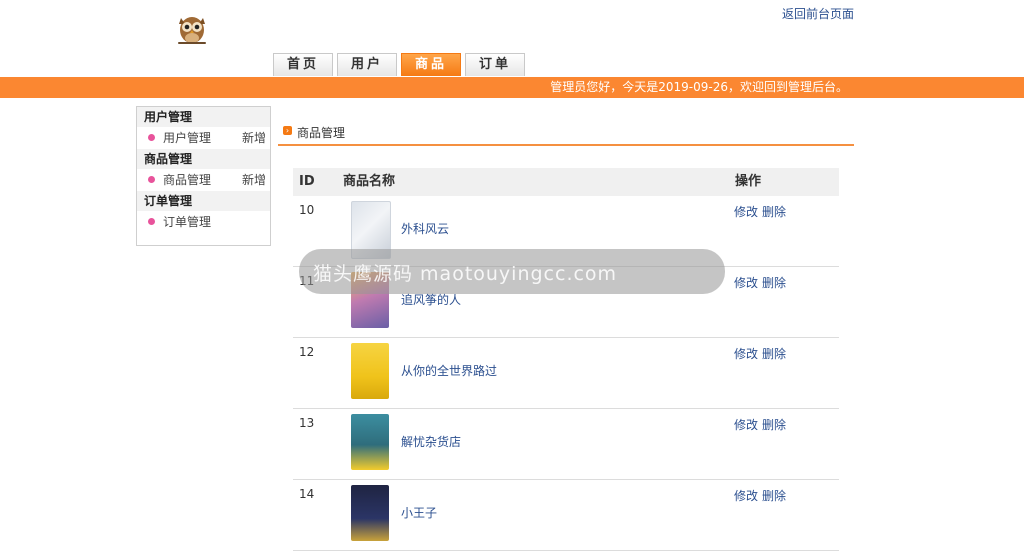 This screenshot has width=1024, height=551. What do you see at coordinates (566, 182) in the screenshot?
I see `table-header: ID 商品名称 操作` at bounding box center [566, 182].